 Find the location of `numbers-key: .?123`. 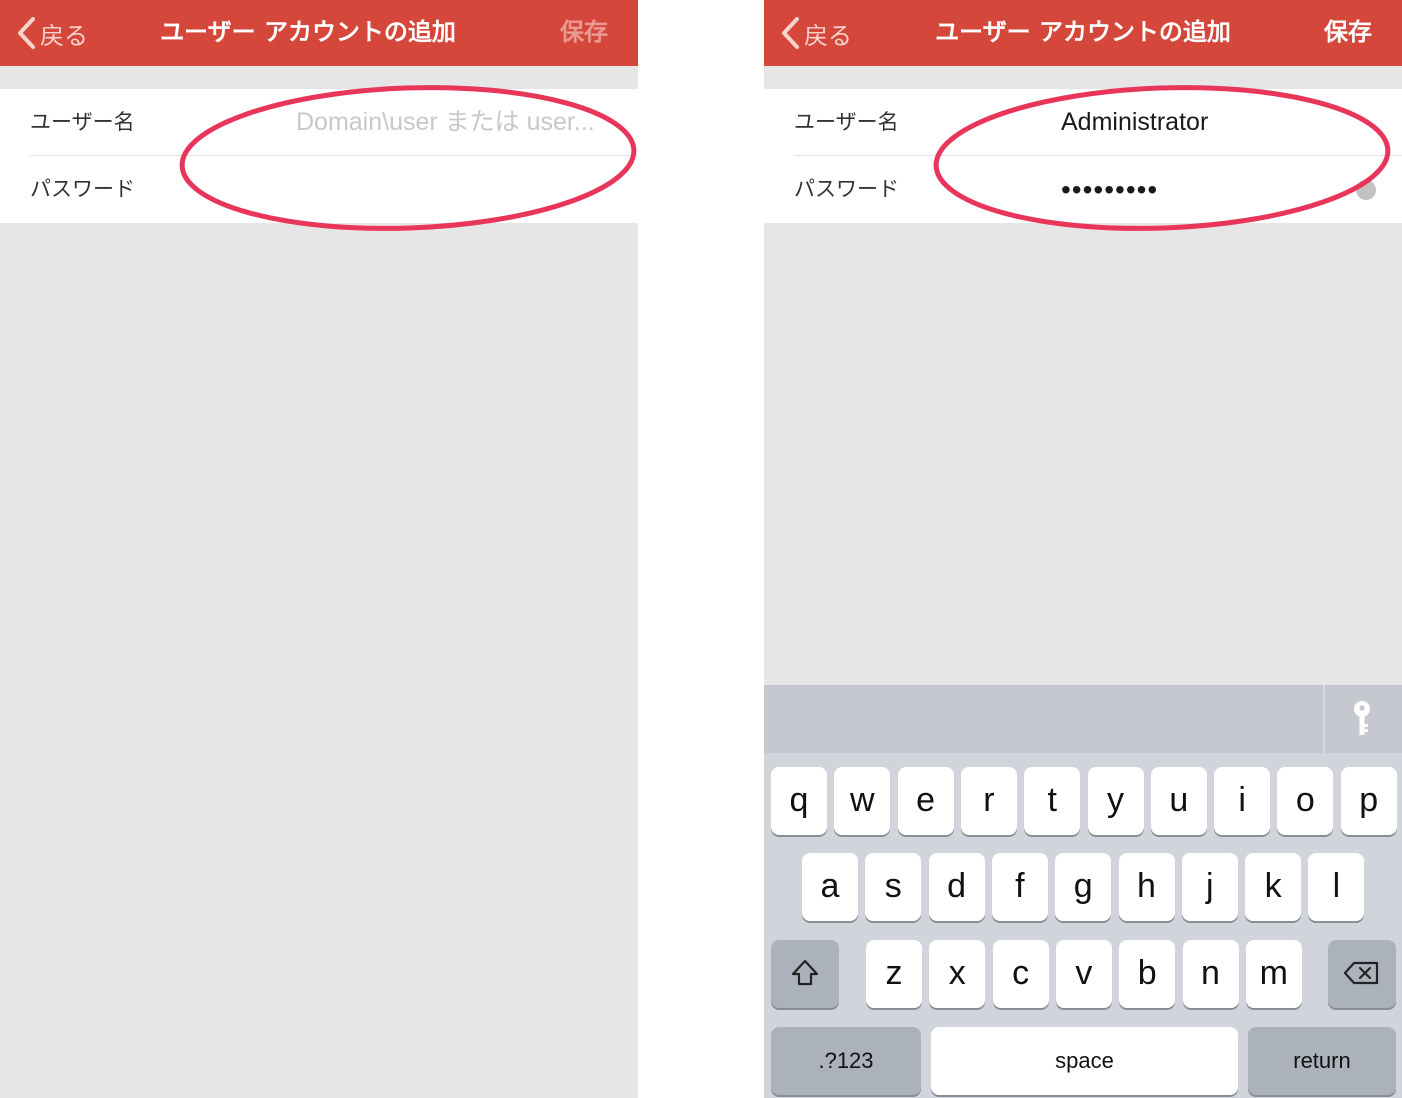

numbers-key: .?123 is located at coordinates (846, 1061).